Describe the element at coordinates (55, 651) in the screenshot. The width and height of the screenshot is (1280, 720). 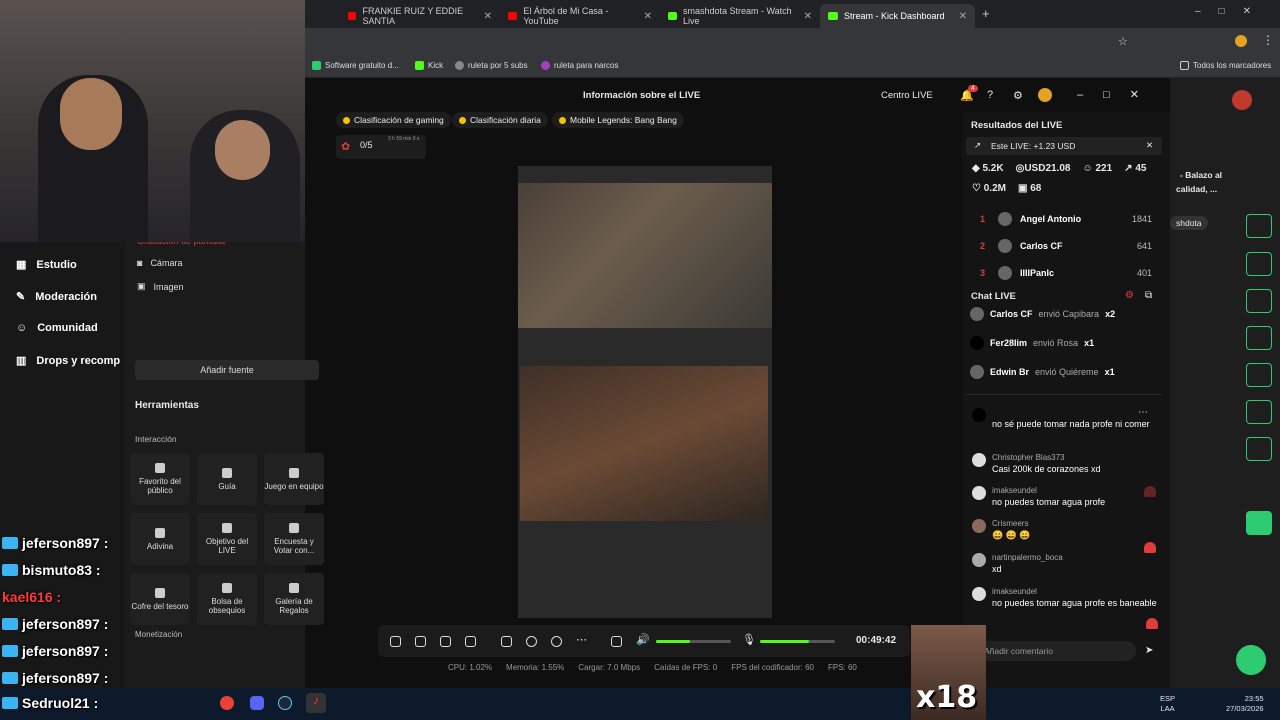
I see `overlay-chat-line: jeferson897 :` at that location.